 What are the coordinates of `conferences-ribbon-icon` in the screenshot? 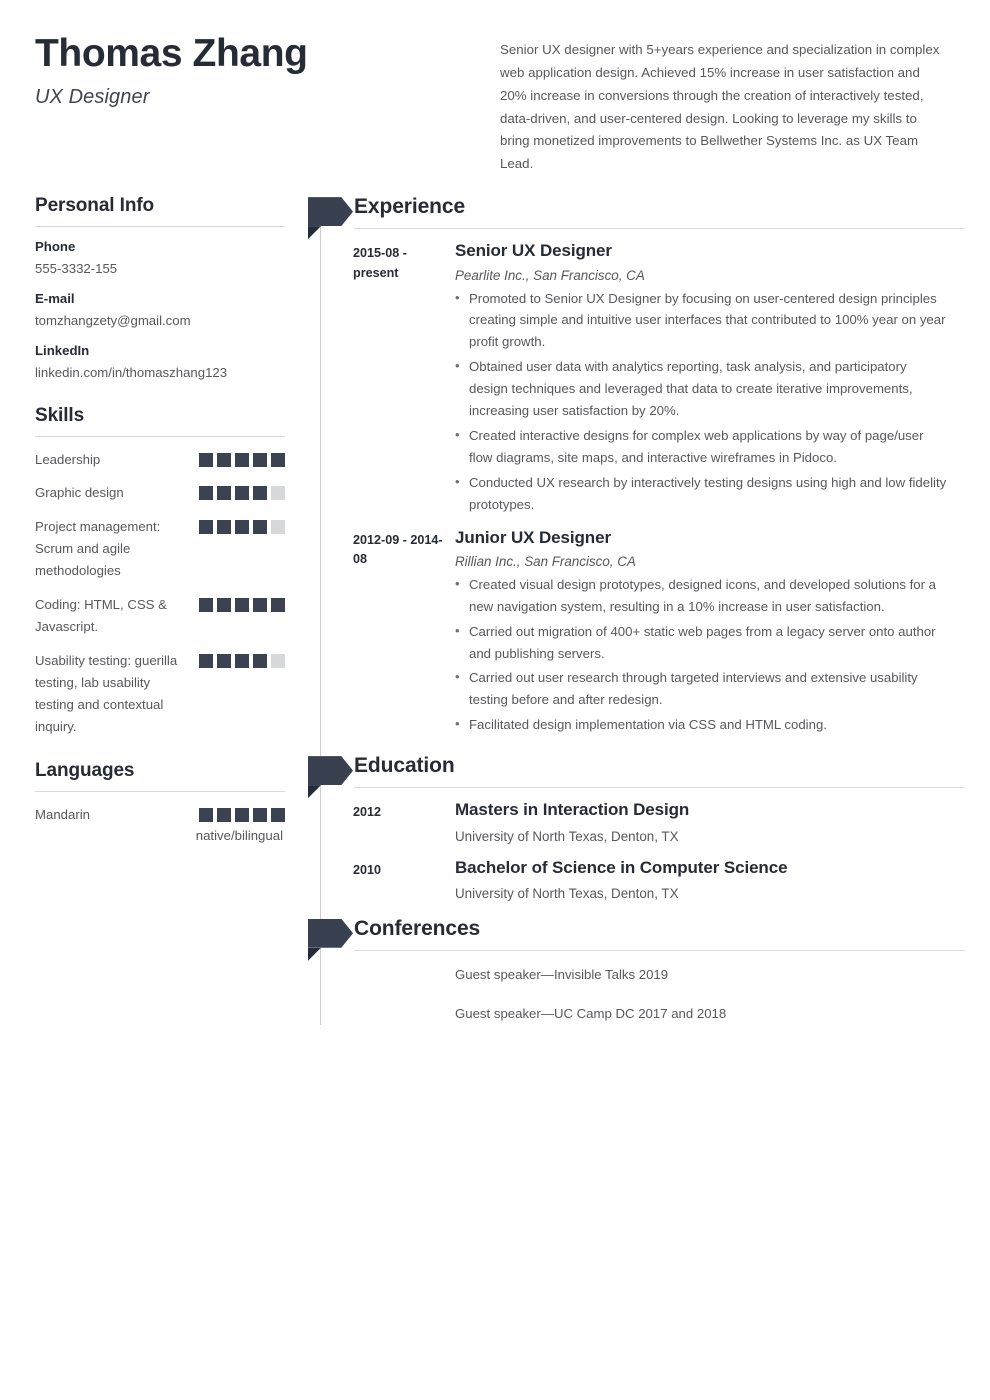 It's located at (330, 939).